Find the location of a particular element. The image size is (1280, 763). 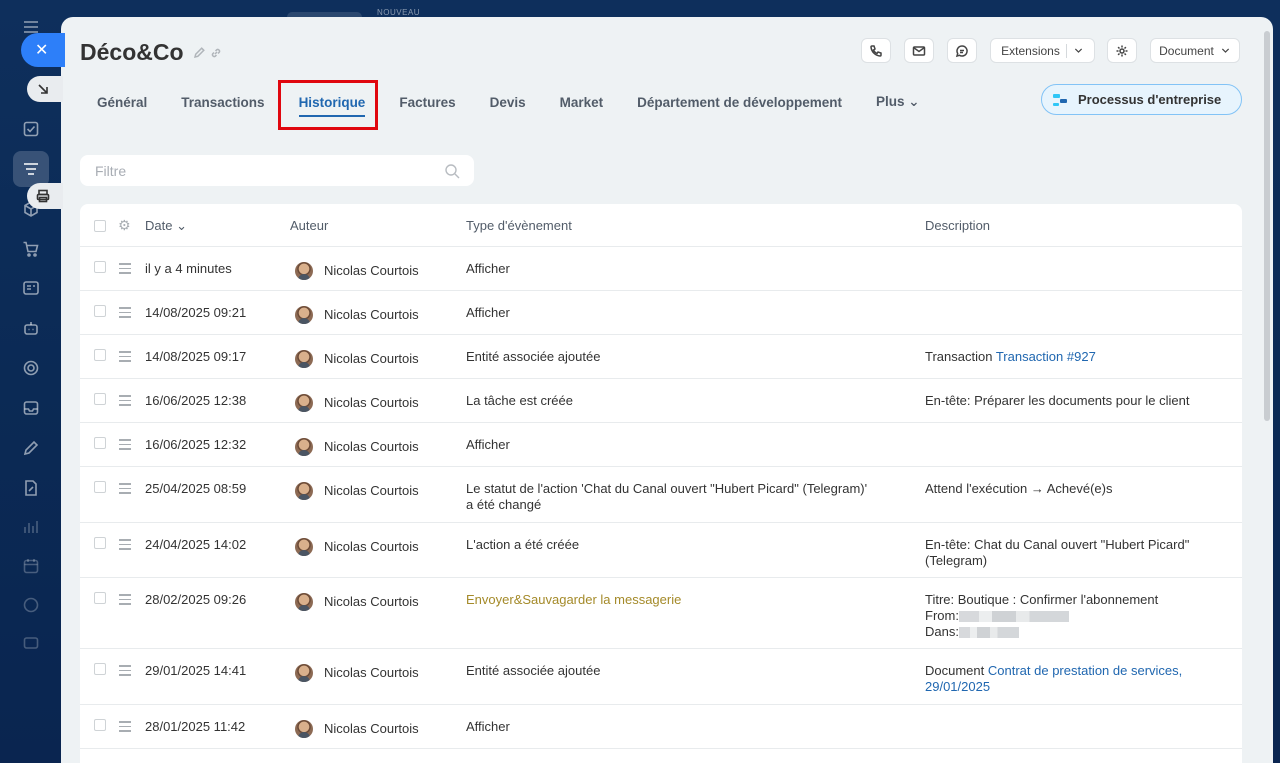

search-icon is located at coordinates (452, 171).